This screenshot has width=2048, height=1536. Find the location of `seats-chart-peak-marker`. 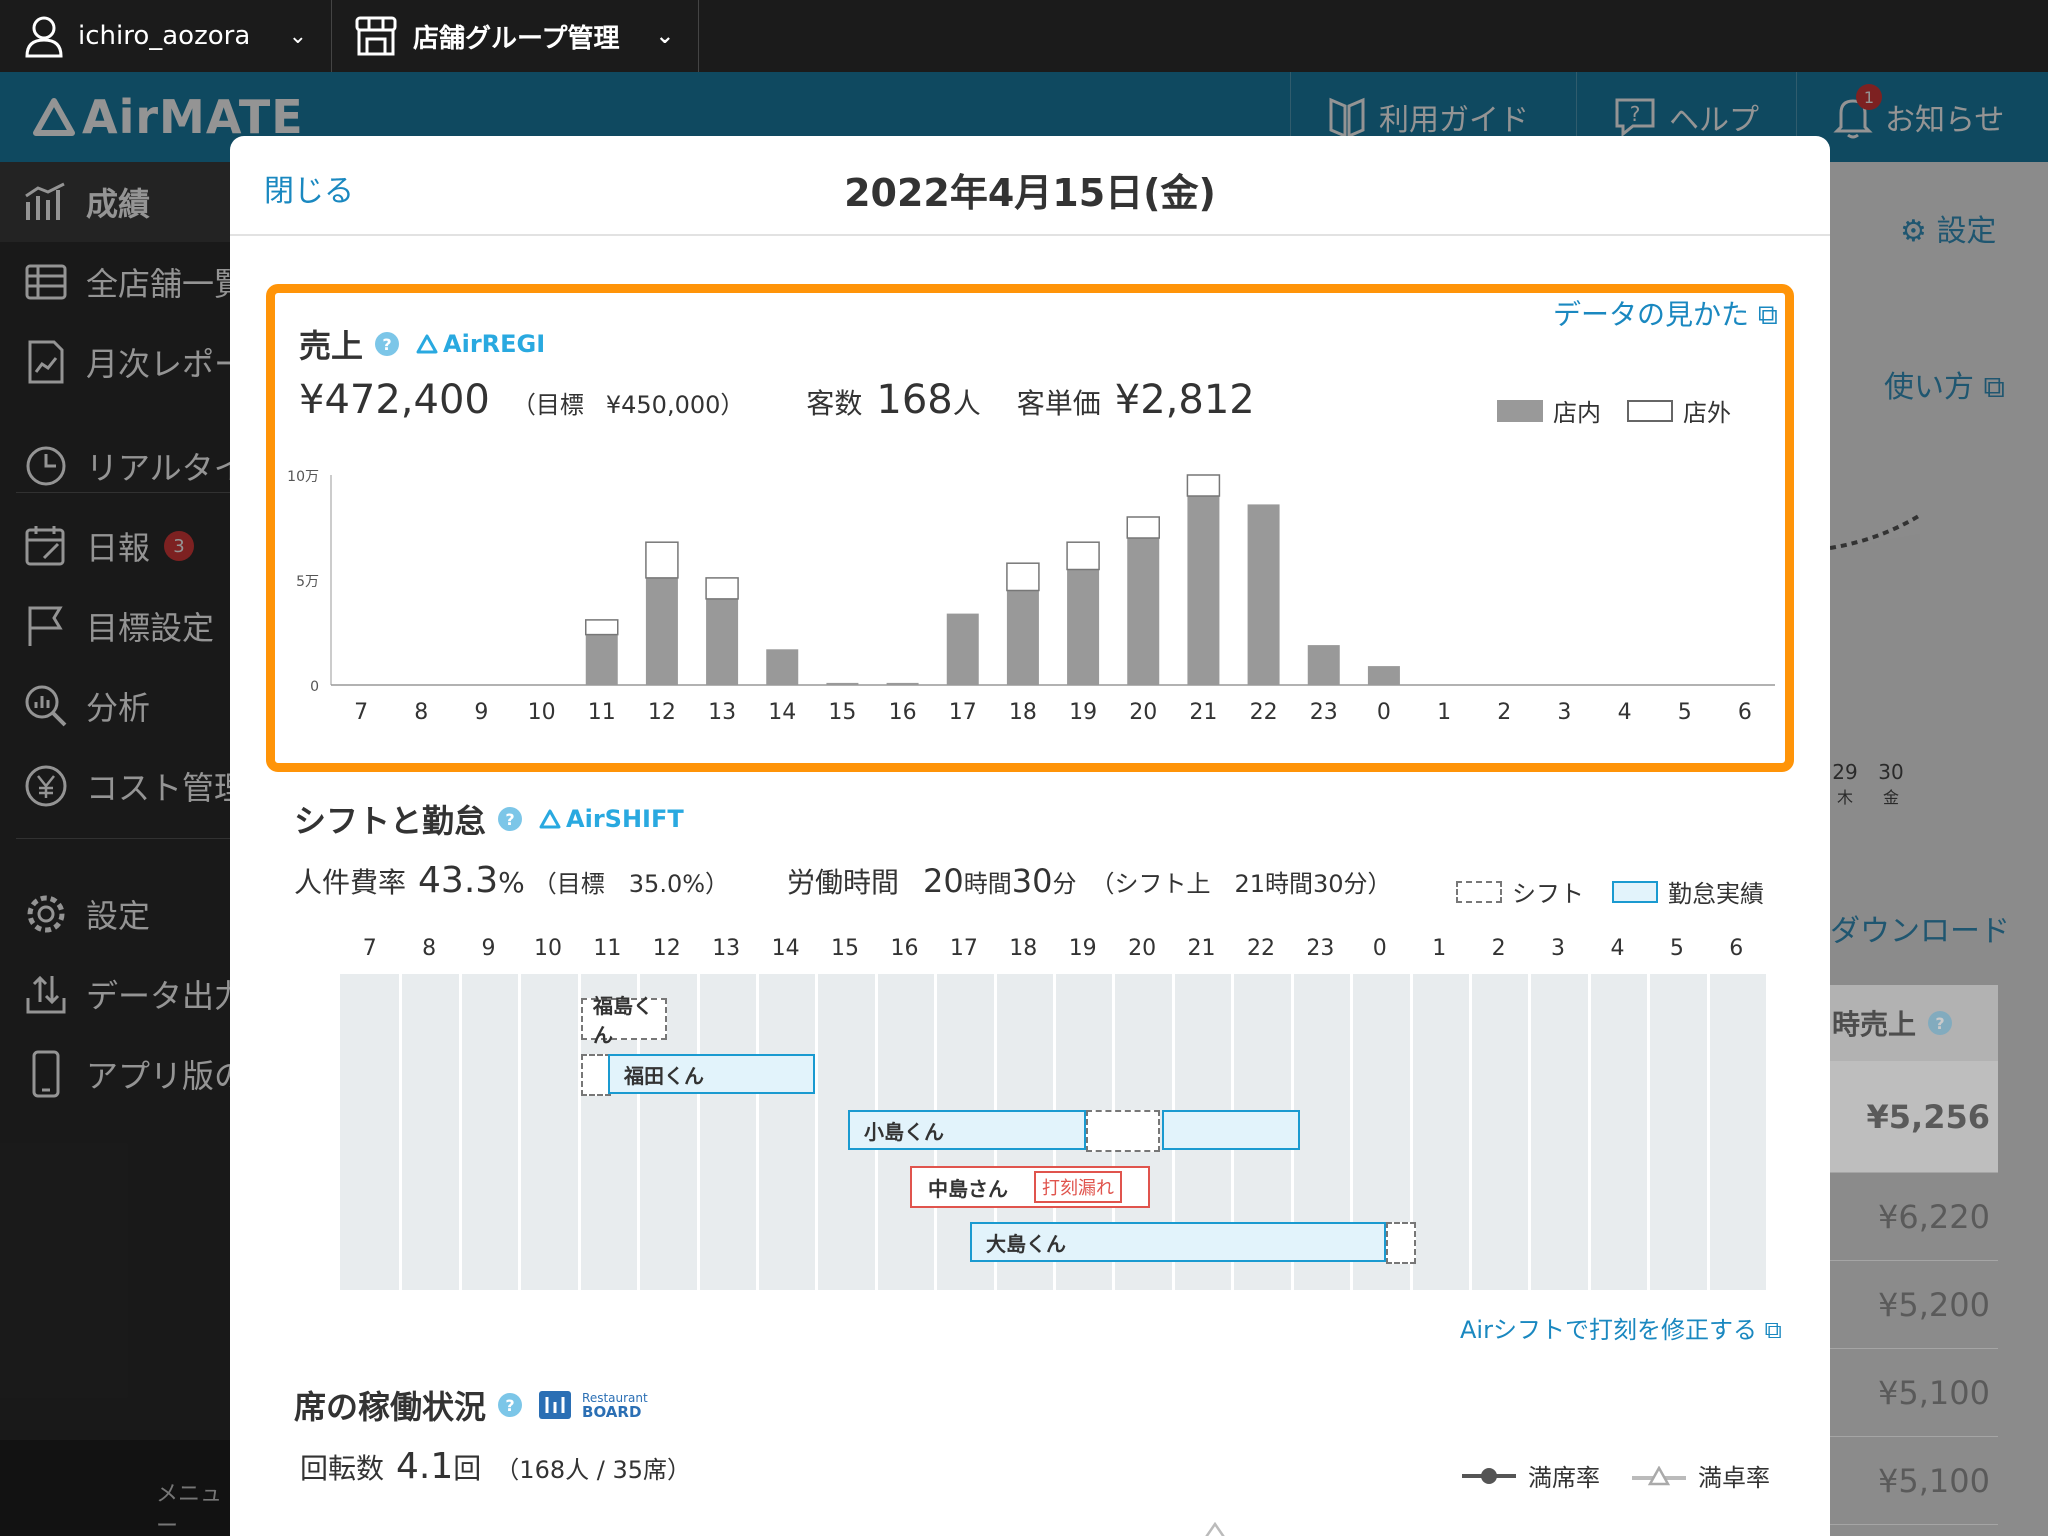

seats-chart-peak-marker is located at coordinates (1215, 1529).